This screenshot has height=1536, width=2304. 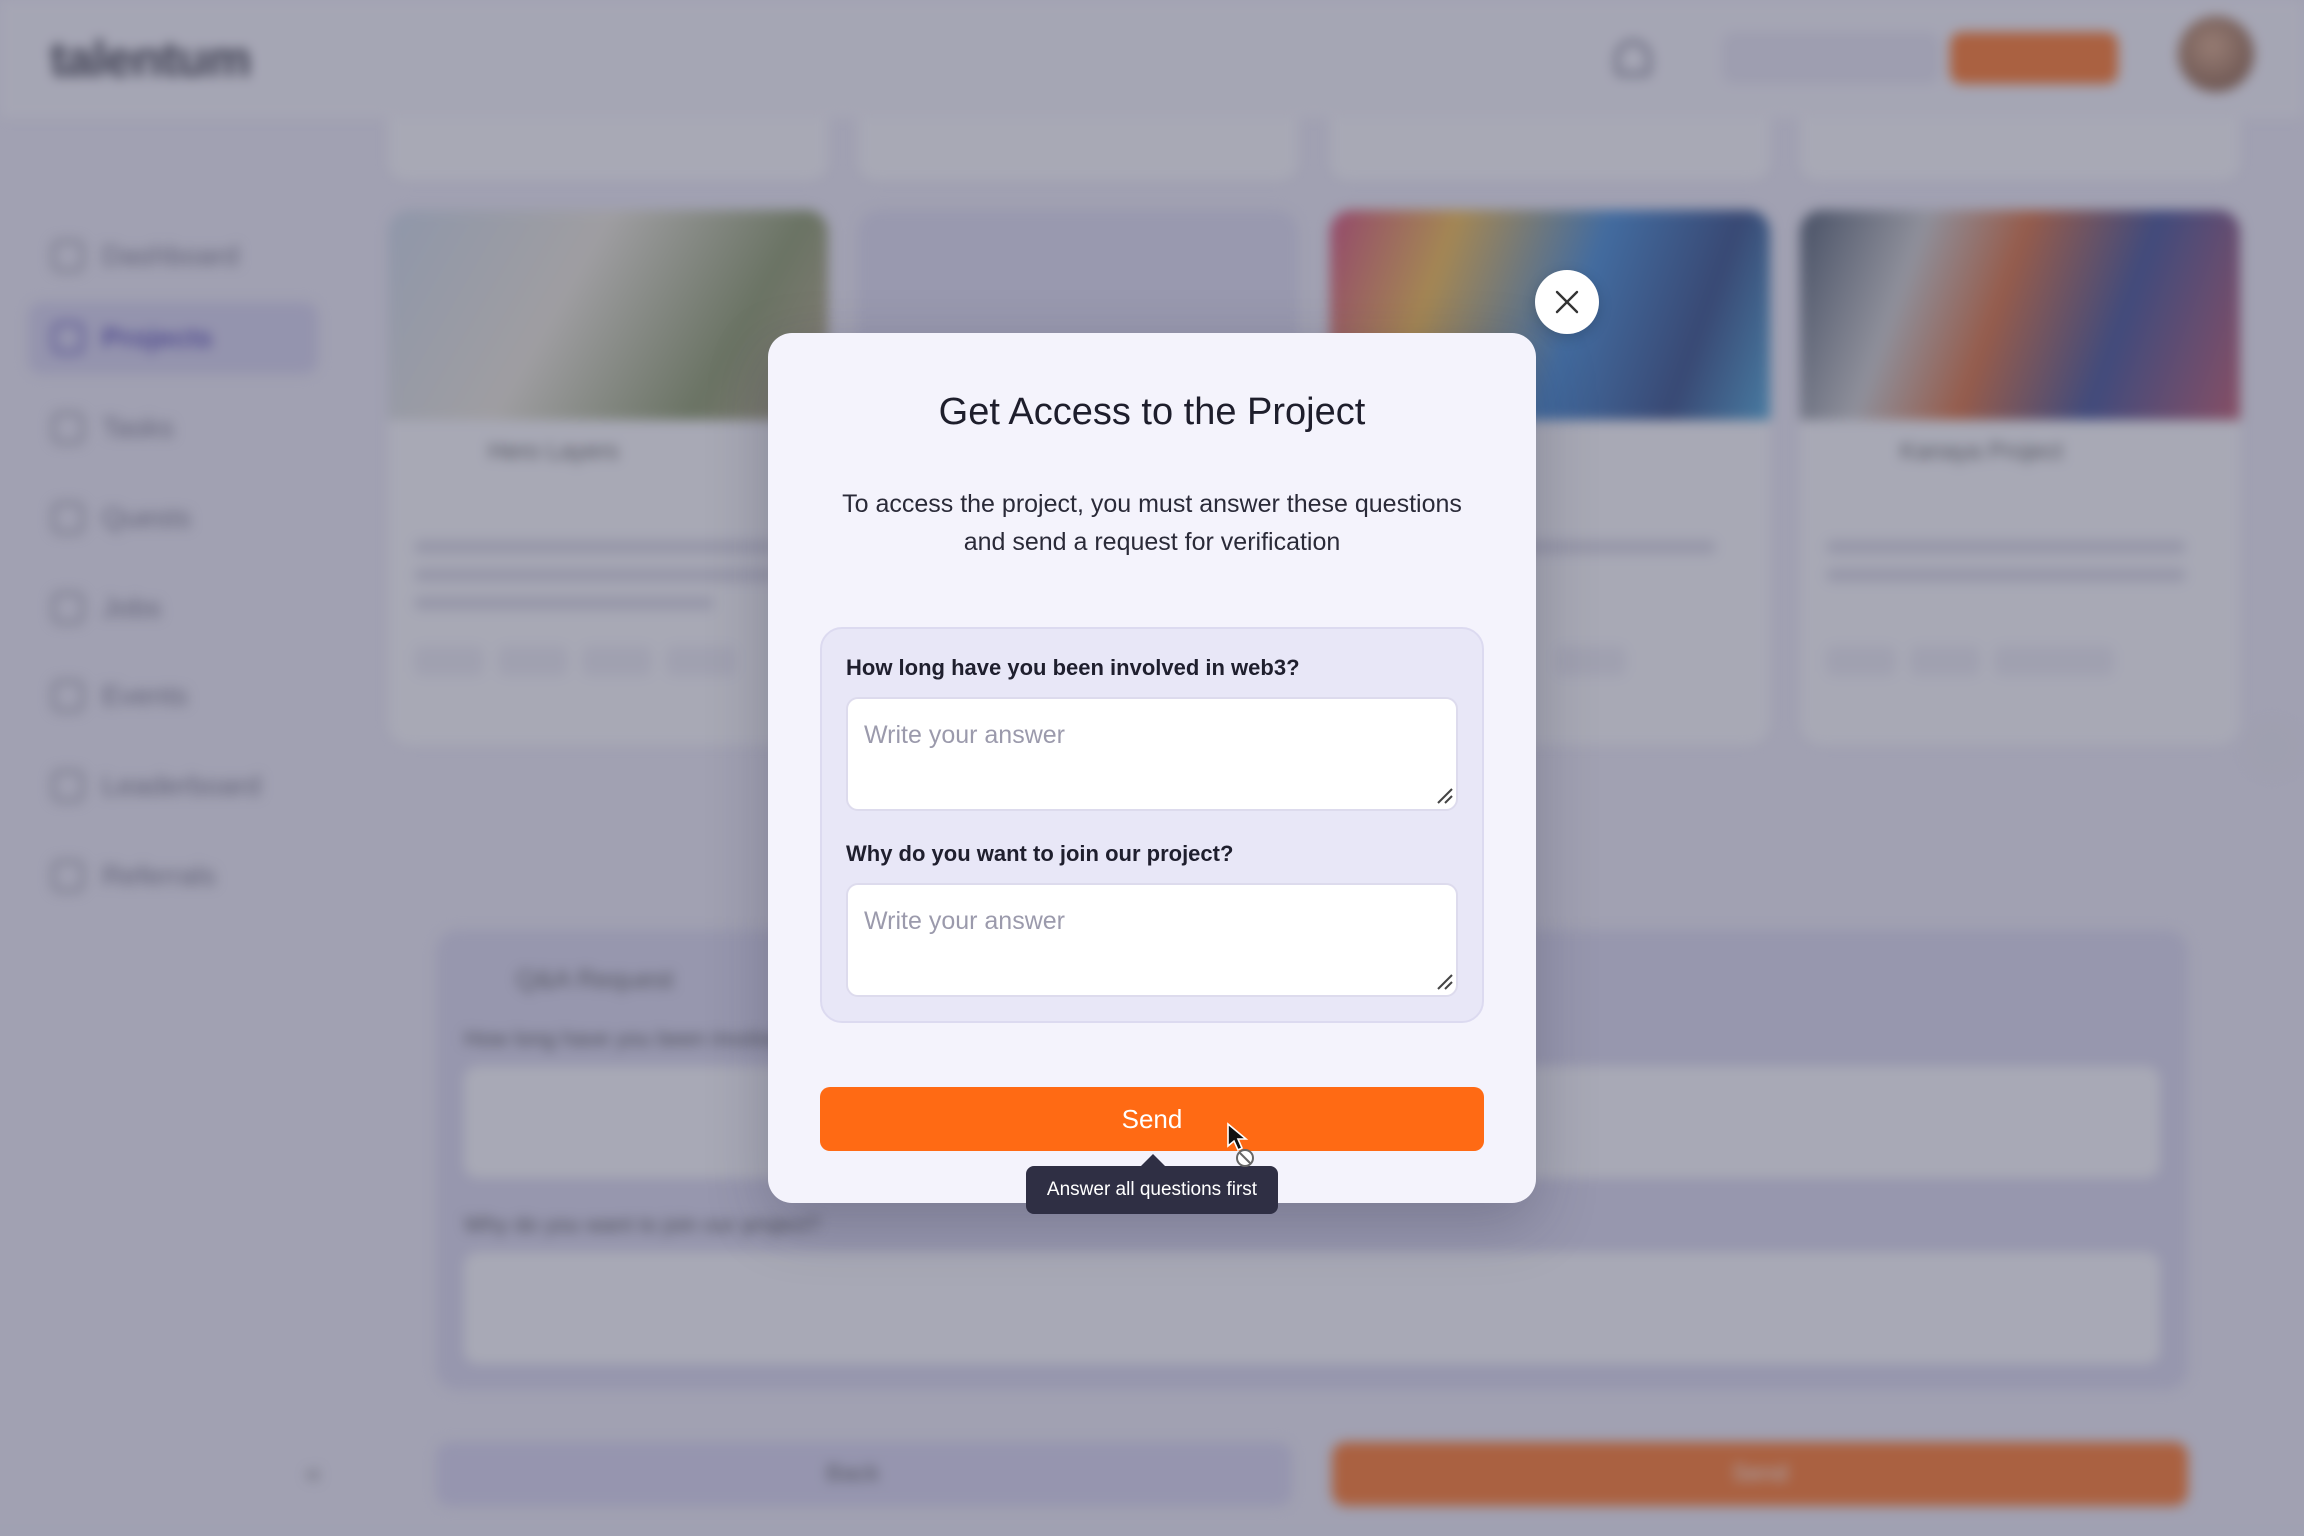 I want to click on tooltip-arrow, so click(x=1153, y=1160).